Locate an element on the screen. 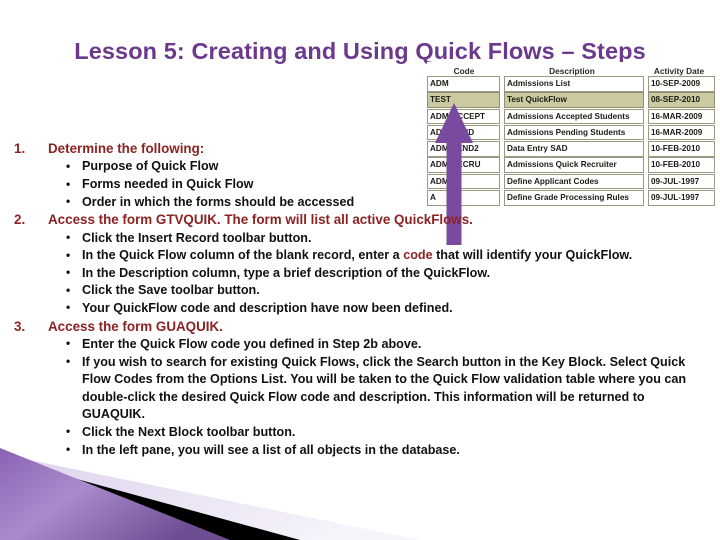 Image resolution: width=720 pixels, height=540 pixels. table-header-row: Code Description Activity Date is located at coordinates (571, 69).